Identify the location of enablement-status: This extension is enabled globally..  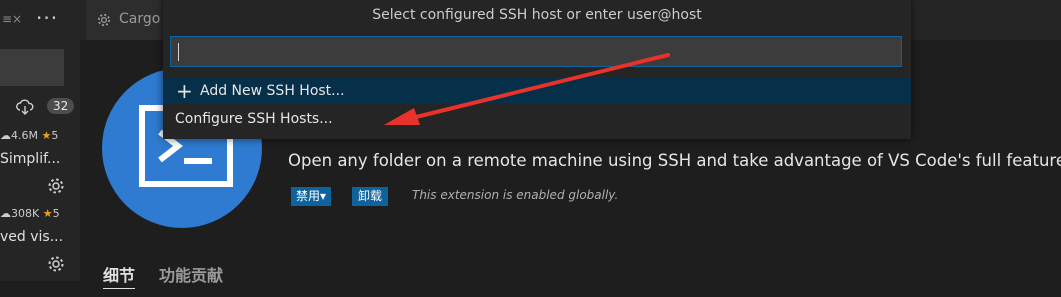
(515, 195).